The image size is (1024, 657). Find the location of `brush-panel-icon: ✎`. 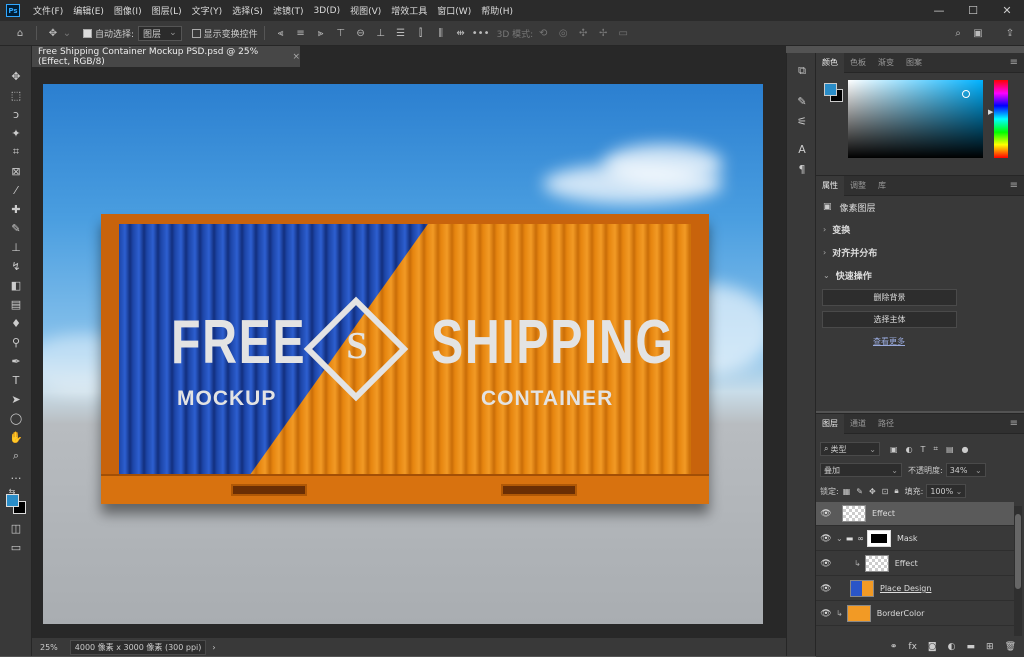

brush-panel-icon: ✎ is located at coordinates (802, 101).